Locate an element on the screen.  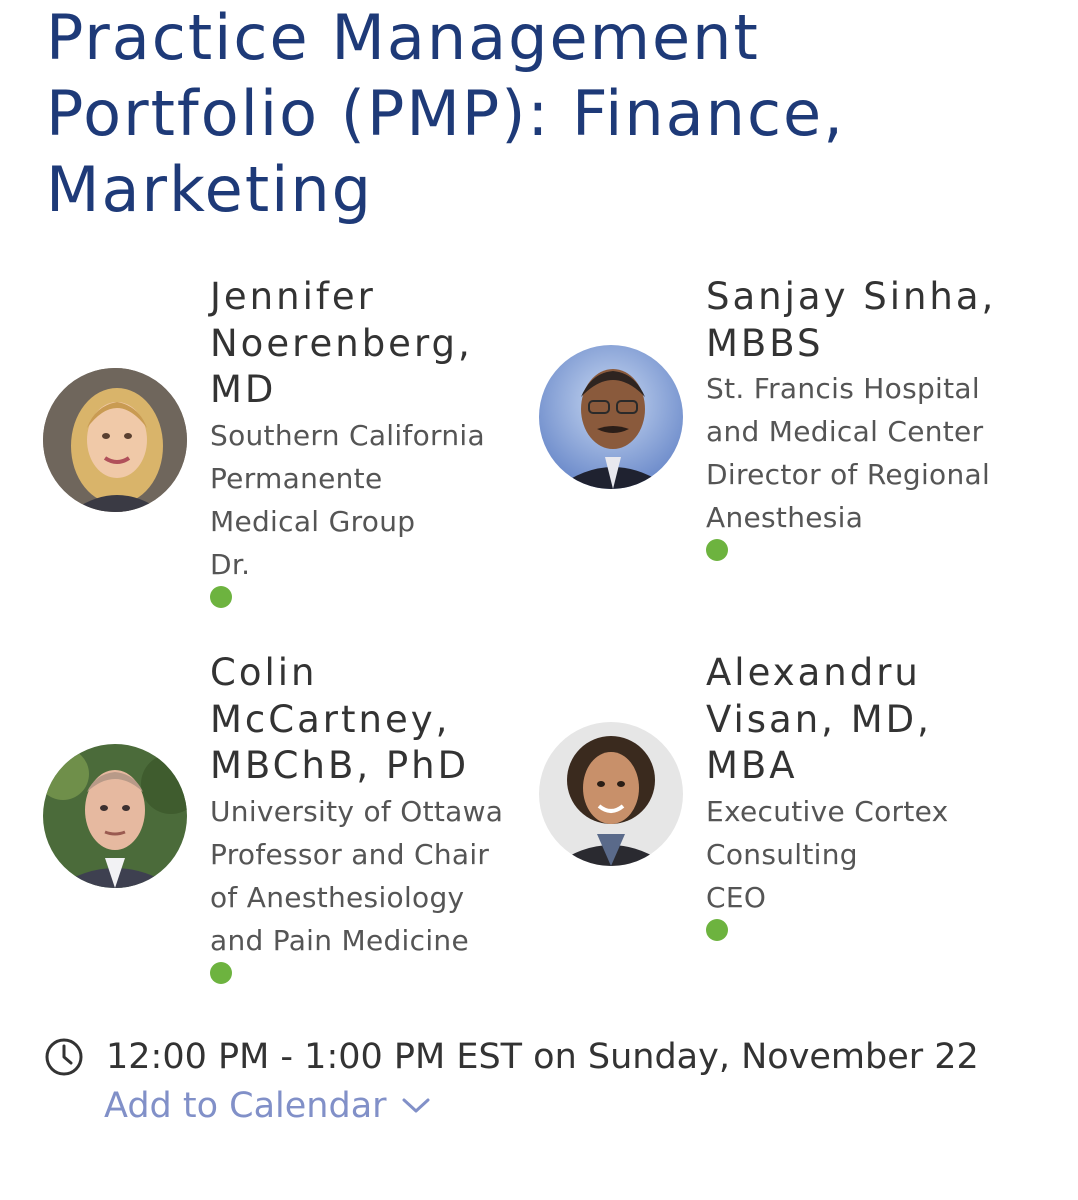
speaker-name: Colin McCartney, MBChB, PhD is located at coordinates (360, 720).